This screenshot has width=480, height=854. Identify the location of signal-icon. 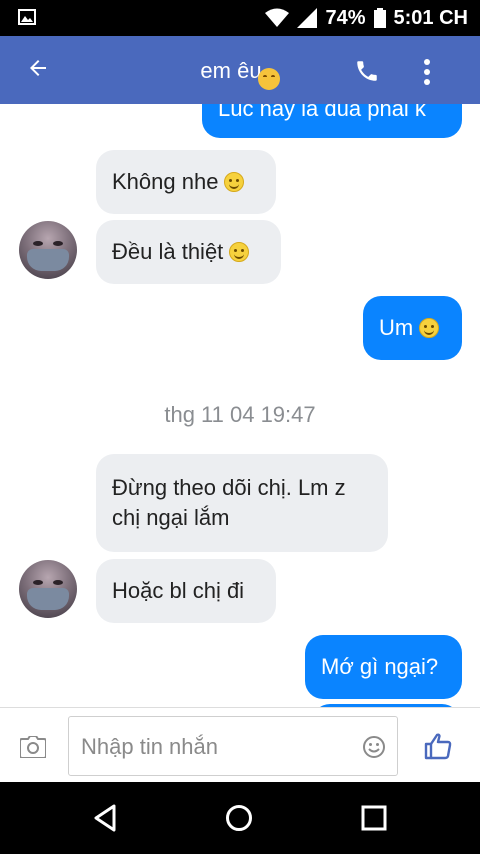
(307, 18).